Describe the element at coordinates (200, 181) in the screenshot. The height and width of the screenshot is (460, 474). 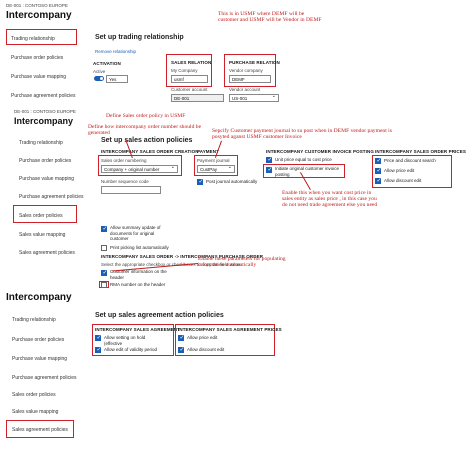
I see `post-journal-checkbox` at that location.